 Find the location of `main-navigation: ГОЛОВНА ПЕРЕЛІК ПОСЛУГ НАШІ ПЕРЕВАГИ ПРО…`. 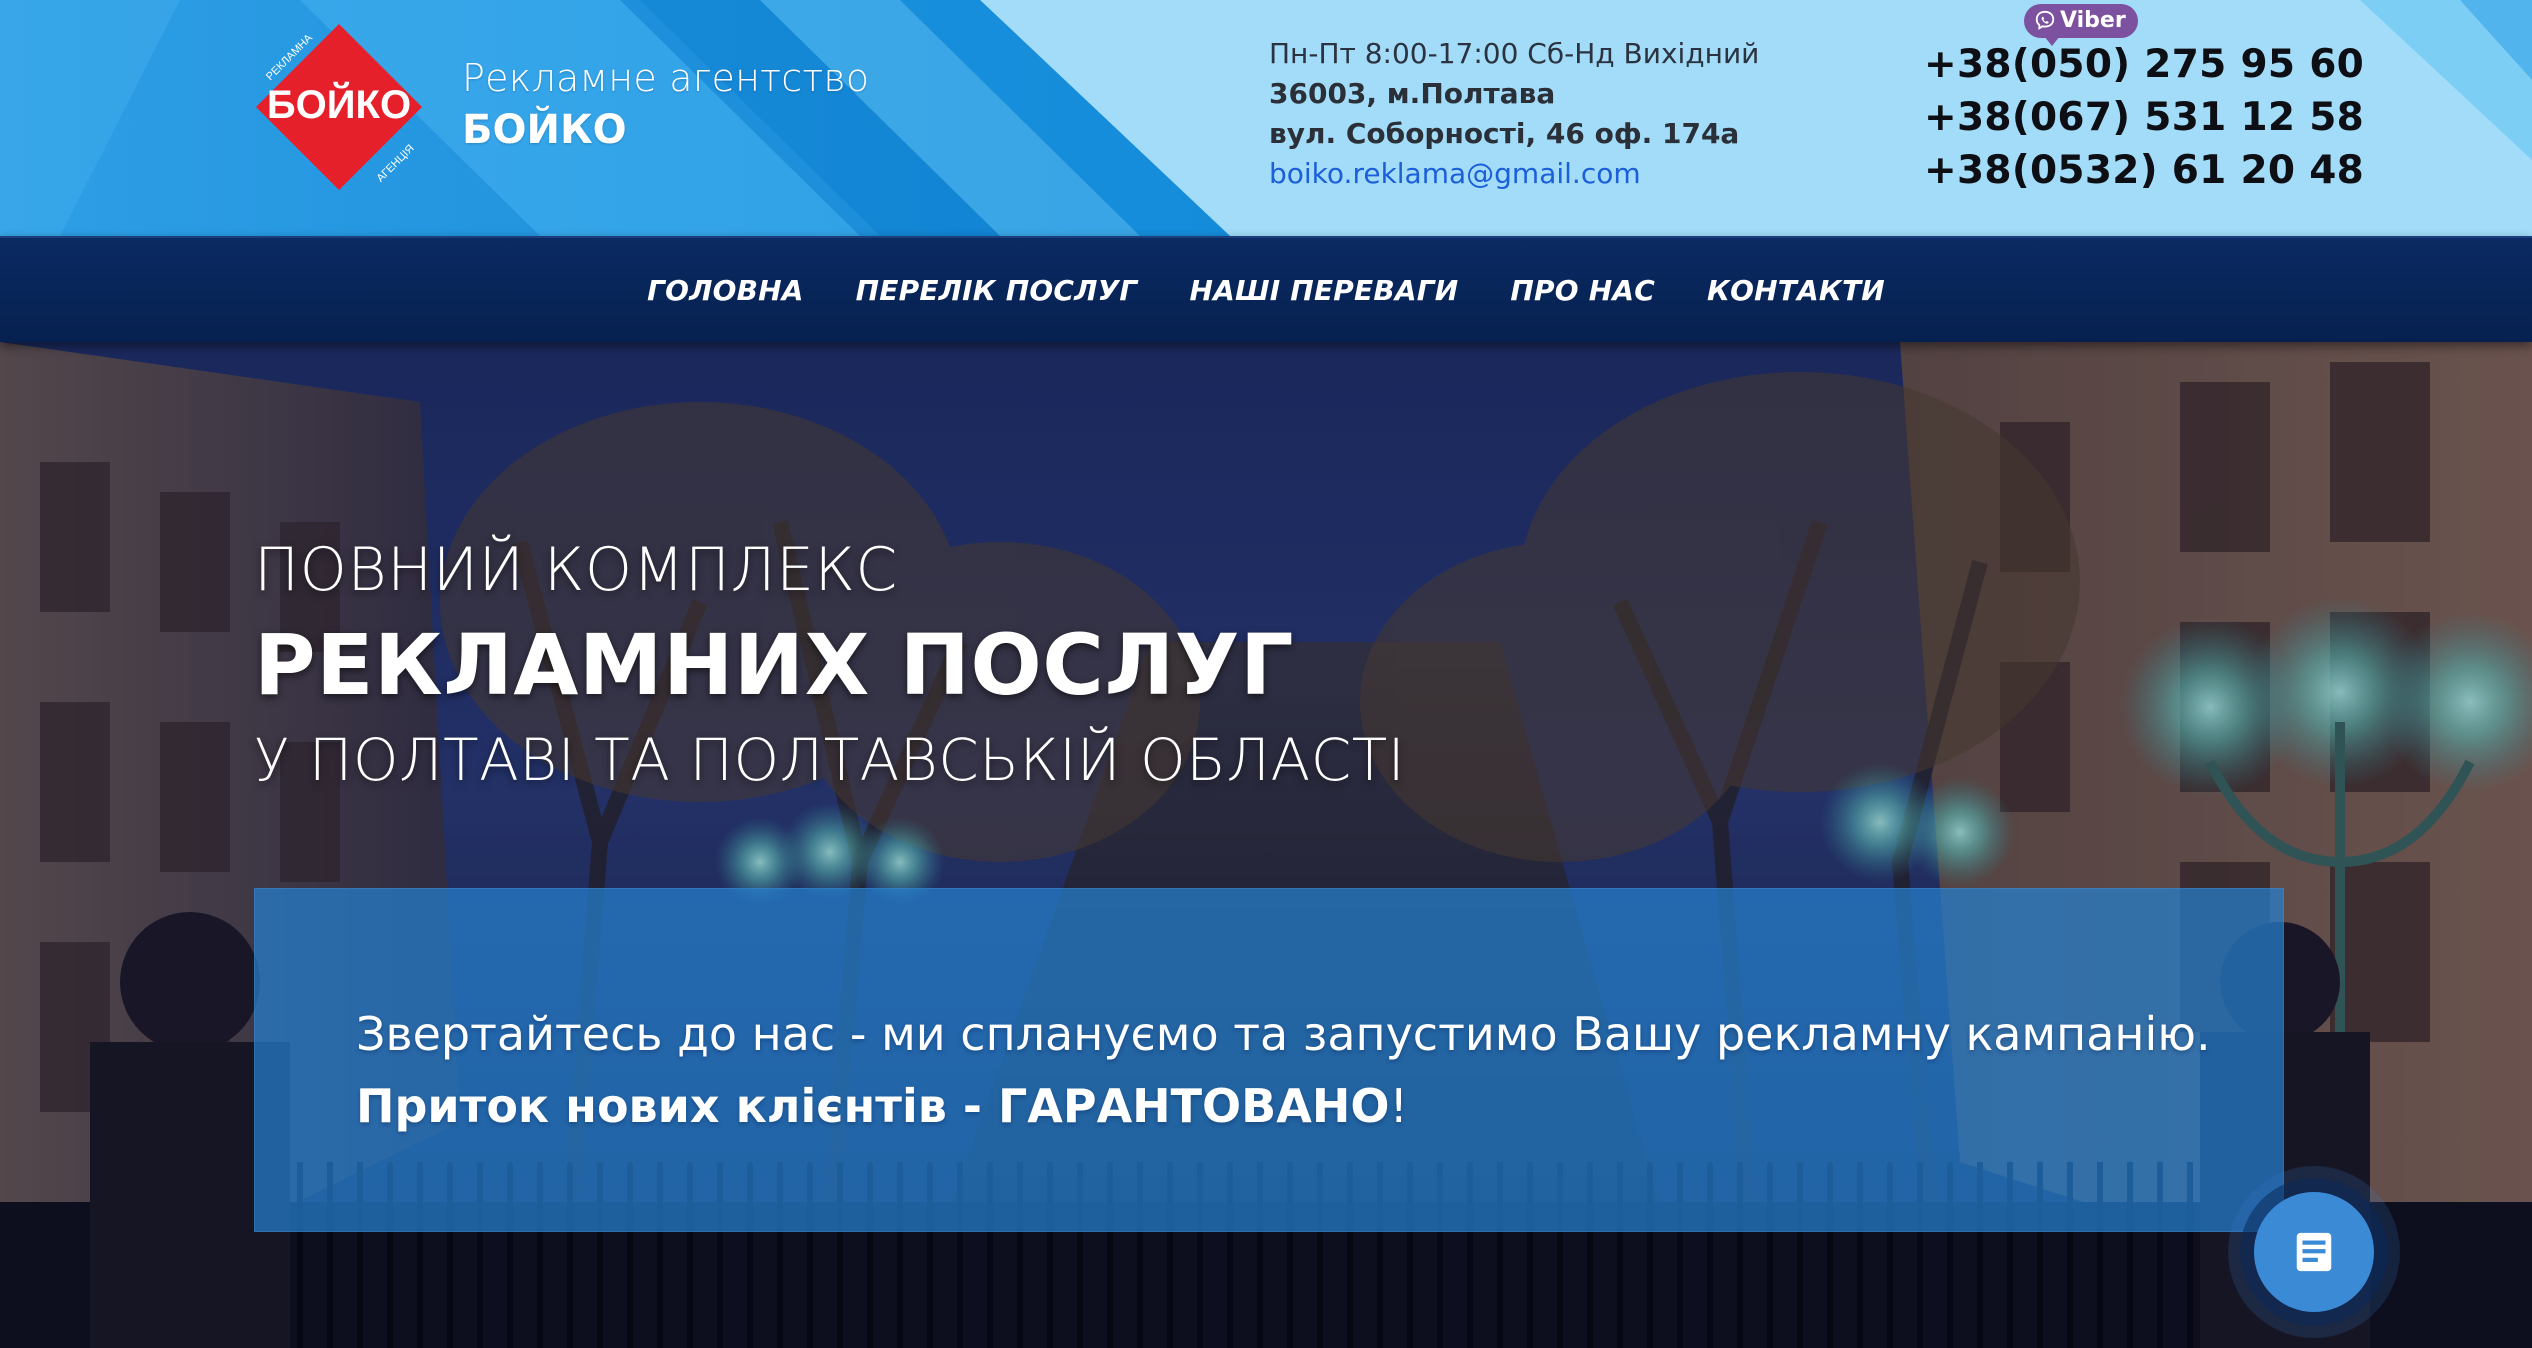

main-navigation: ГОЛОВНА ПЕРЕЛІК ПОСЛУГ НАШІ ПЕРЕВАГИ ПРО… is located at coordinates (1266, 289).